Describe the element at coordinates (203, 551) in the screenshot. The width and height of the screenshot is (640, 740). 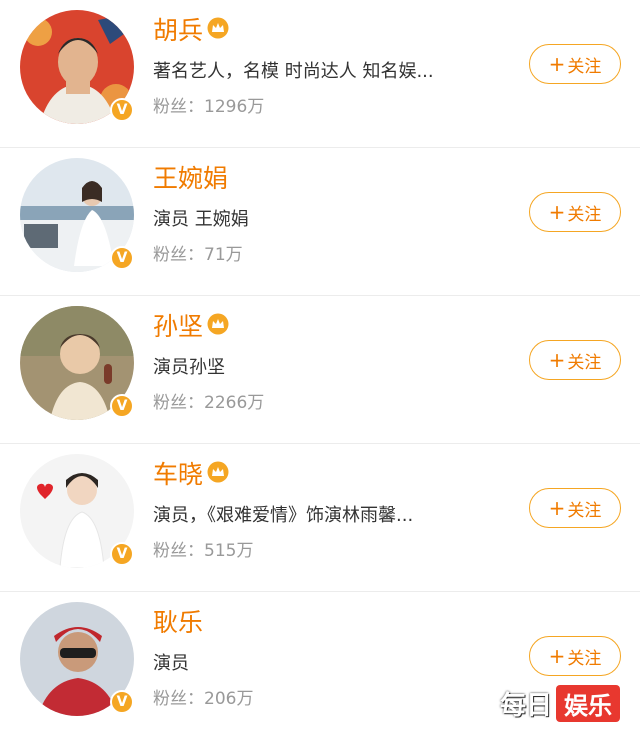
I see `fans-count: 粉丝：515万` at that location.